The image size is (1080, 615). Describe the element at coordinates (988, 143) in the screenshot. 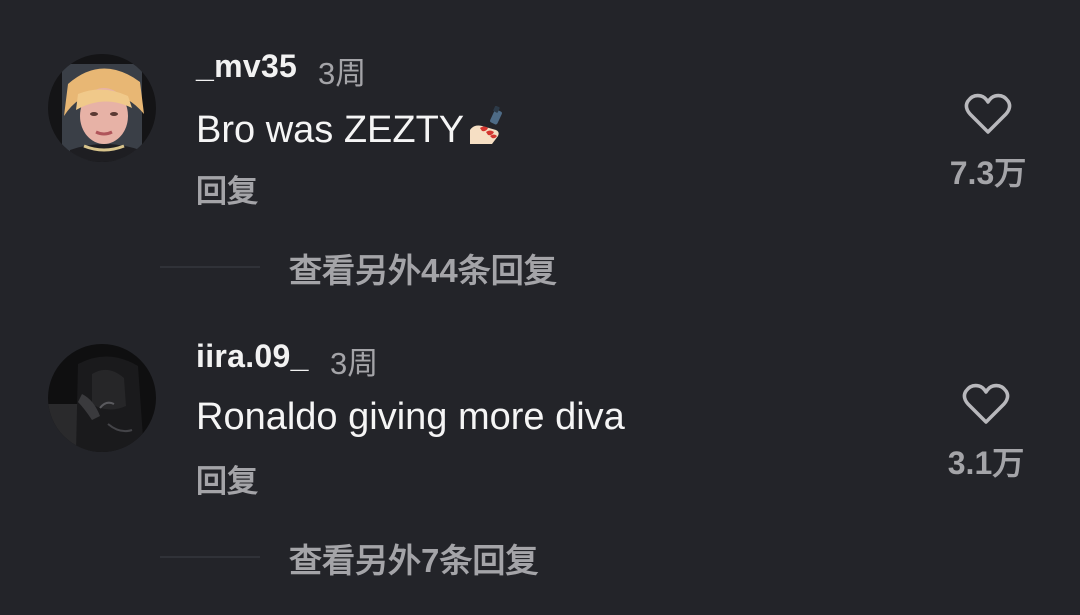

I see `like-button: 7.3万` at that location.